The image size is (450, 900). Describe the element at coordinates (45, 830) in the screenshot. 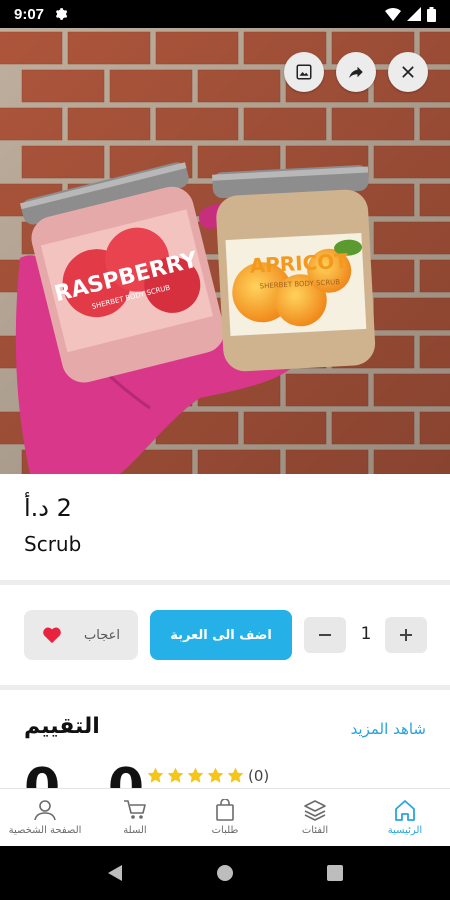

I see `nav-label-profile: الصفحة الشخصية` at that location.